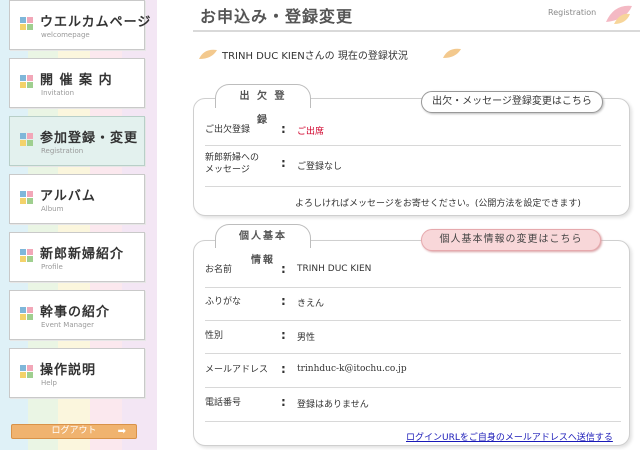 The image size is (640, 450). What do you see at coordinates (96, 22) in the screenshot?
I see `sidebar-item-label: ウエルカムページ` at bounding box center [96, 22].